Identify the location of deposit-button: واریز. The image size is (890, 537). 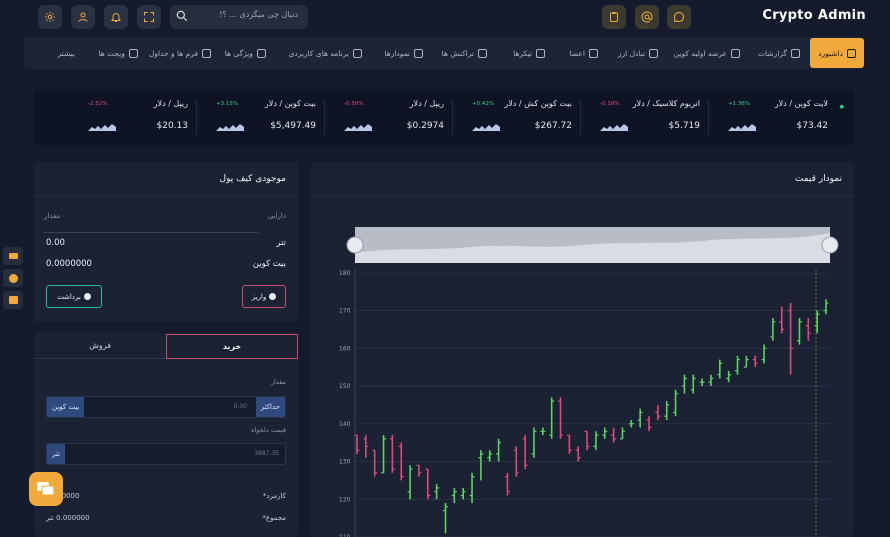
(264, 296).